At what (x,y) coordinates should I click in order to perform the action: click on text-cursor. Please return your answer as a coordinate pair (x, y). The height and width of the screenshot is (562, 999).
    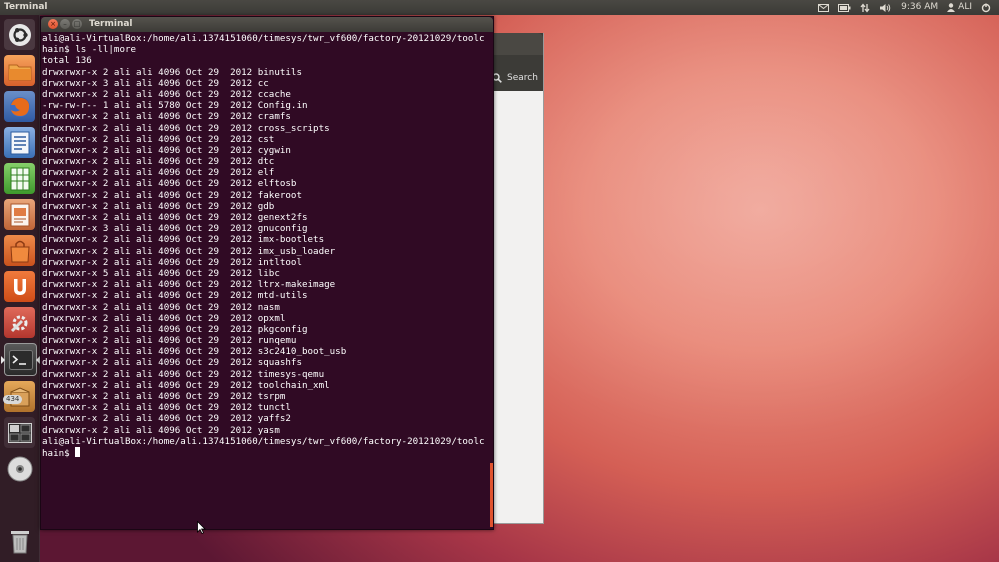
    Looking at the image, I should click on (78, 451).